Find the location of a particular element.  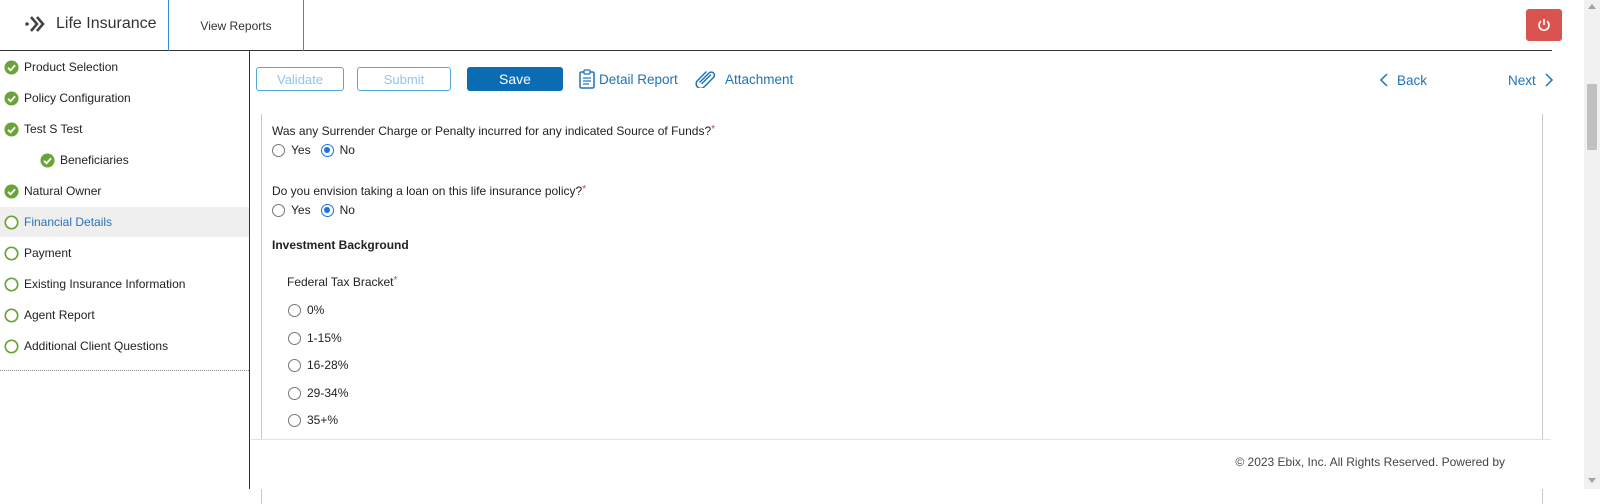

surrender-yes-label: Yes is located at coordinates (301, 150).